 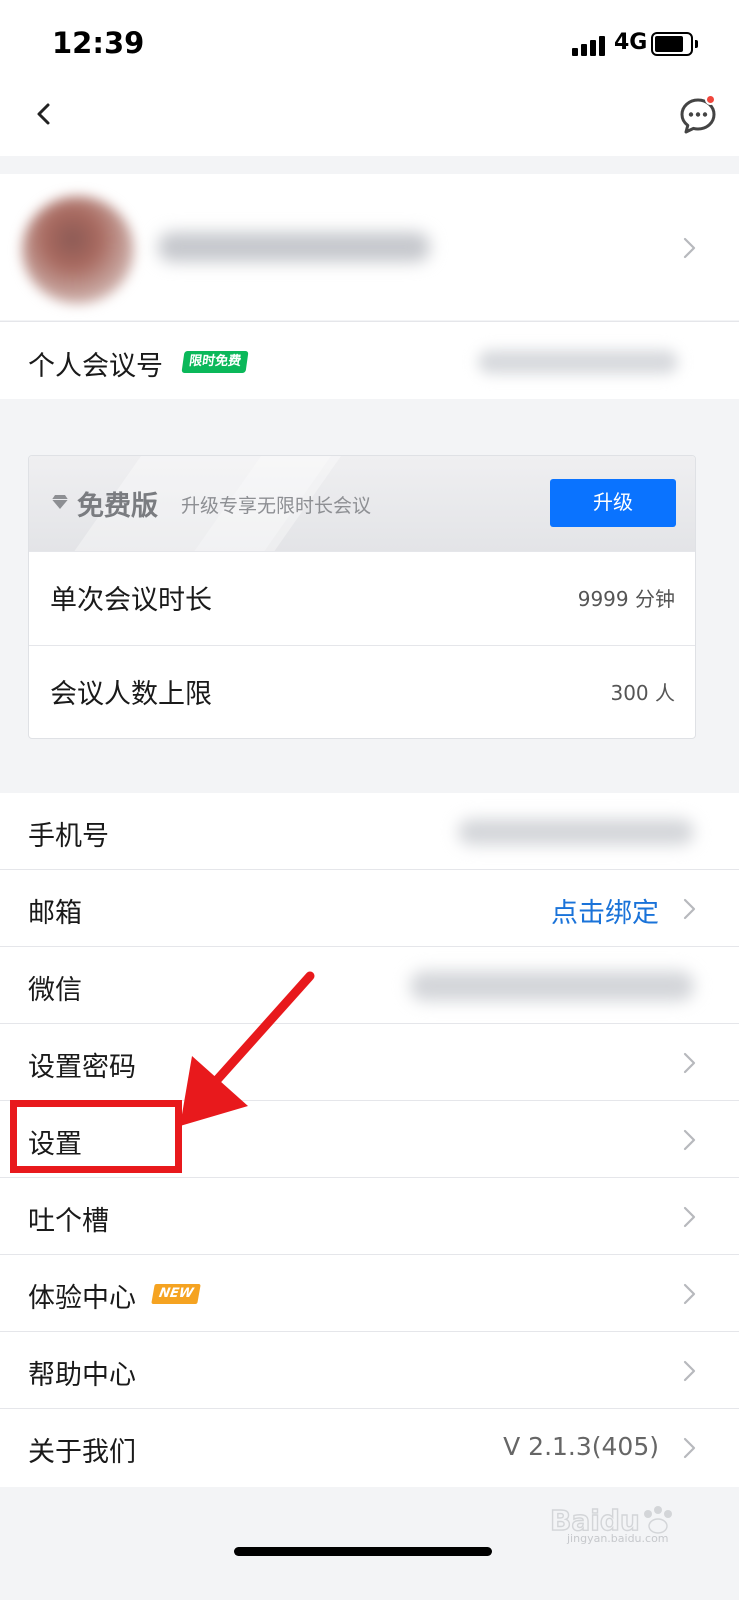 I want to click on plan-row-value: 9999 分钟, so click(x=626, y=599).